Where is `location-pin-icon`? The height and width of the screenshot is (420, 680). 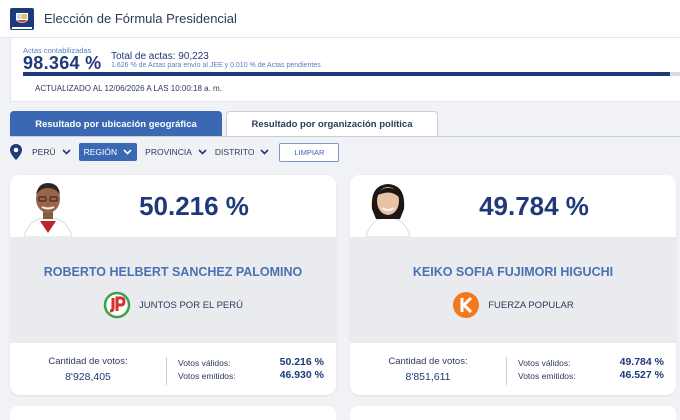 location-pin-icon is located at coordinates (16, 152).